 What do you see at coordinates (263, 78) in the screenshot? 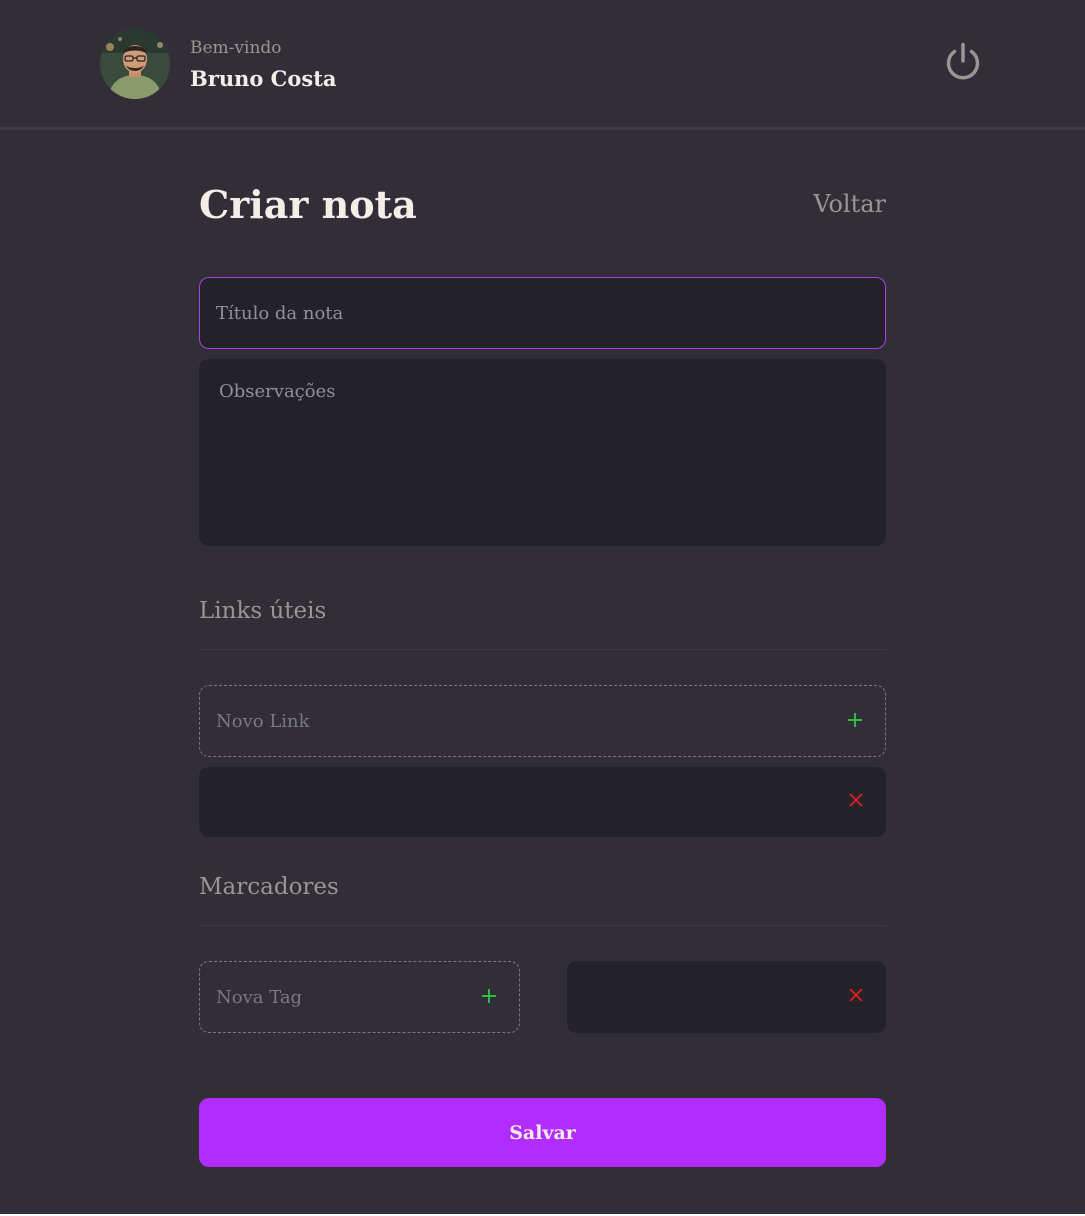
I see `user-name: Bruno Costa` at bounding box center [263, 78].